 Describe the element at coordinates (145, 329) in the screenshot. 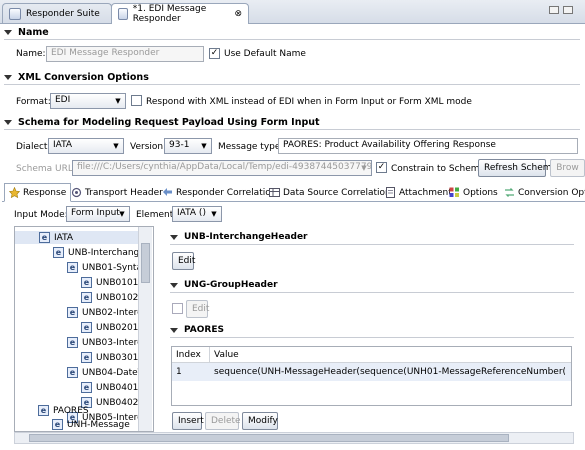

I see `tree-vertical-scrollbar` at that location.